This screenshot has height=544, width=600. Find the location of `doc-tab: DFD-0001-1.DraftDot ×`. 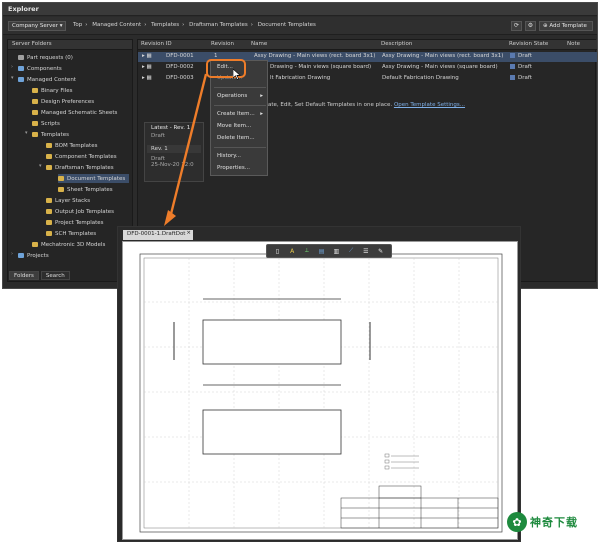

doc-tab: DFD-0001-1.DraftDot × is located at coordinates (158, 235).